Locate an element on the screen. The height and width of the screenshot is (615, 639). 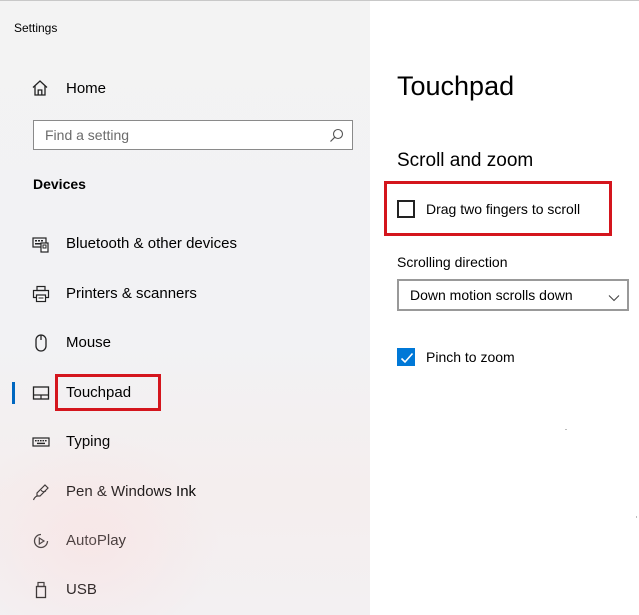
scrolling-direction-label: Scrolling direction is located at coordinates (452, 262).